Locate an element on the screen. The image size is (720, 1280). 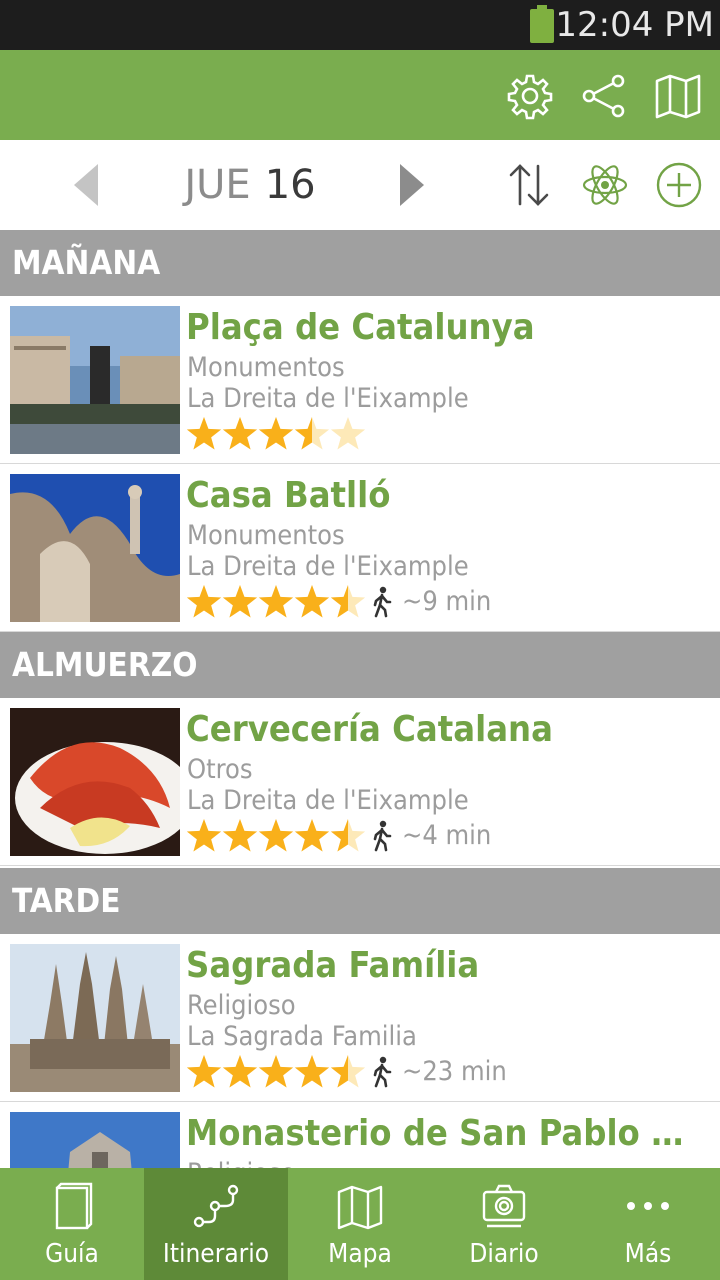
date-day: 16 is located at coordinates (290, 185).